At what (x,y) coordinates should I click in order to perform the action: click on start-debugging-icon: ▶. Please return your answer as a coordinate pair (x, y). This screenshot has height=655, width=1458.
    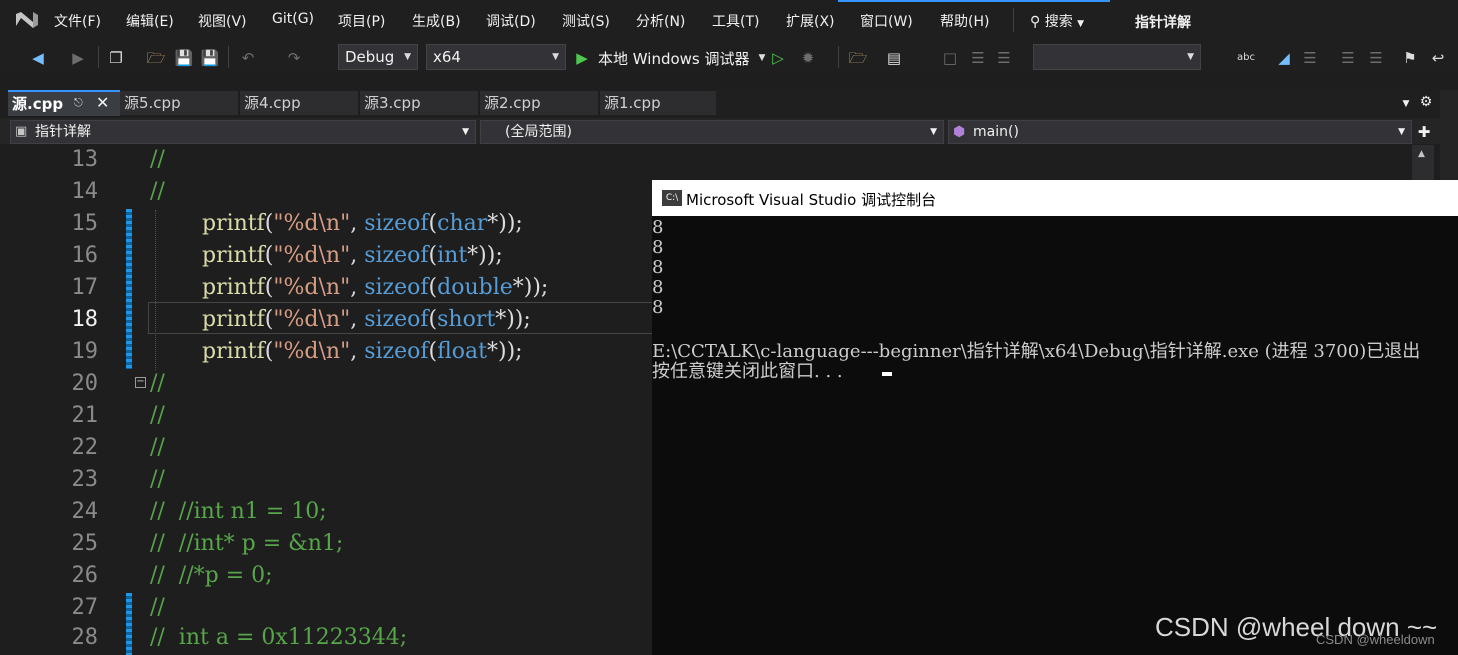
    Looking at the image, I should click on (582, 58).